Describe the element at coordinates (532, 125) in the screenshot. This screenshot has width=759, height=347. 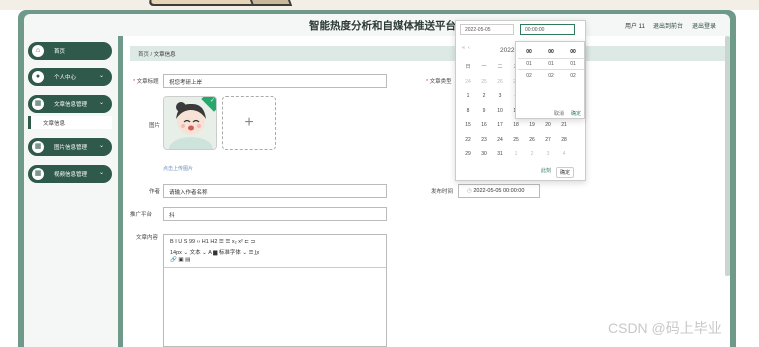
I see `calendar-day: 19` at that location.